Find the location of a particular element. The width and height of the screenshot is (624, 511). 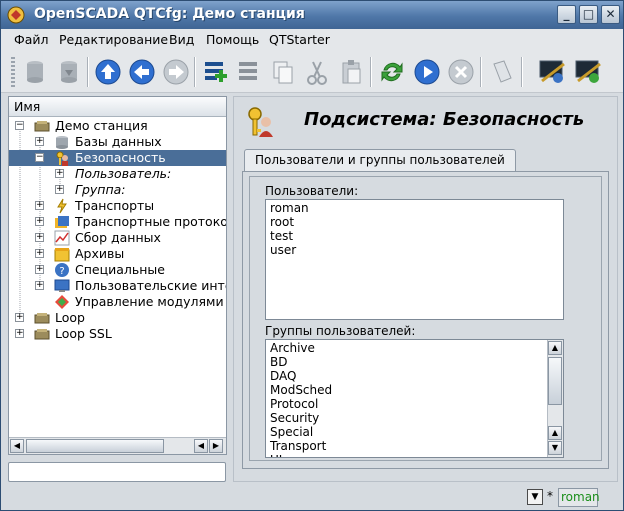

title-bar: OpenSCADA QTCfg: Демо станция _ □ ✕ is located at coordinates (312, 15).